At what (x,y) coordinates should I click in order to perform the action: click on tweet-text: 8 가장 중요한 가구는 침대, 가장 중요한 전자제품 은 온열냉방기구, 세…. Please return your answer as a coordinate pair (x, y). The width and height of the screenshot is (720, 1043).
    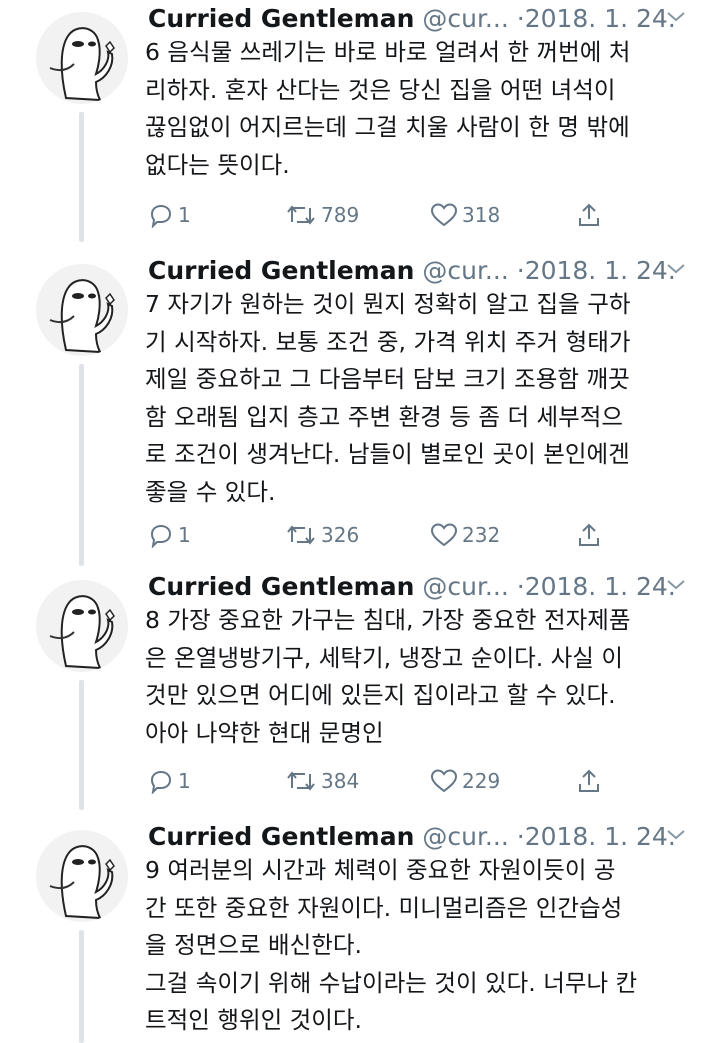
    Looking at the image, I should click on (388, 676).